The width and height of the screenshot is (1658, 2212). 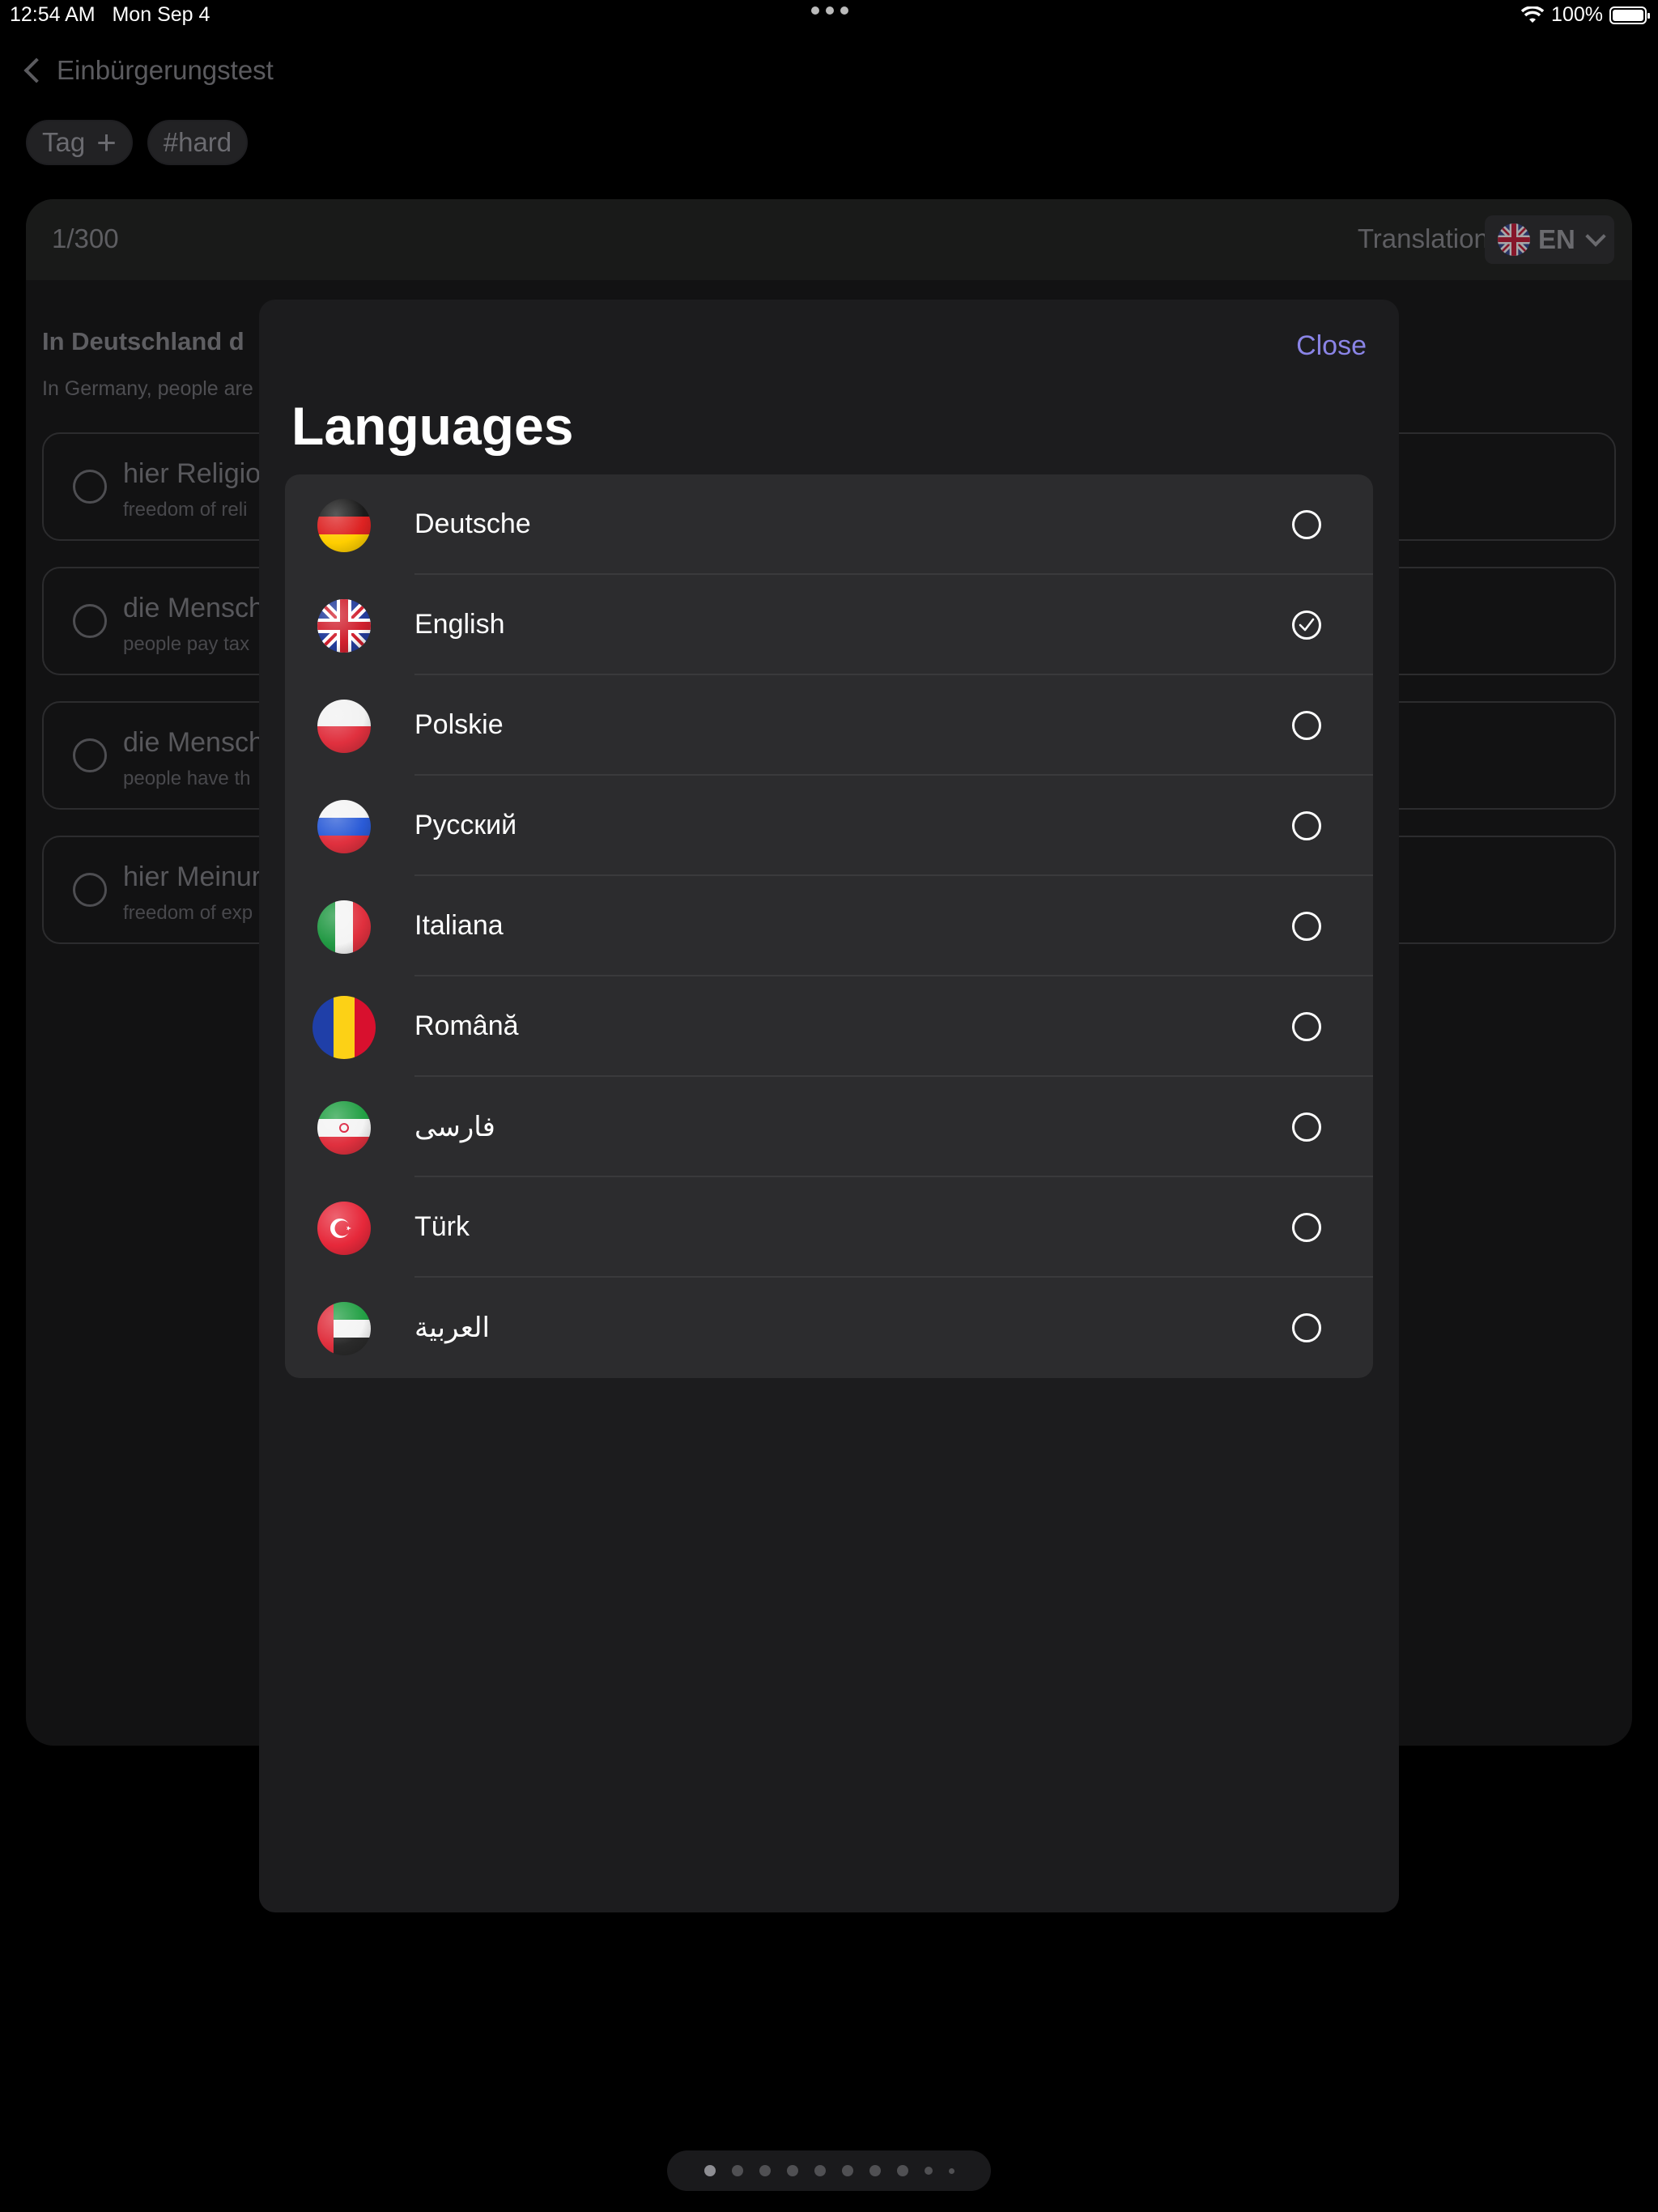 I want to click on language-name: Italiana, so click(x=459, y=926).